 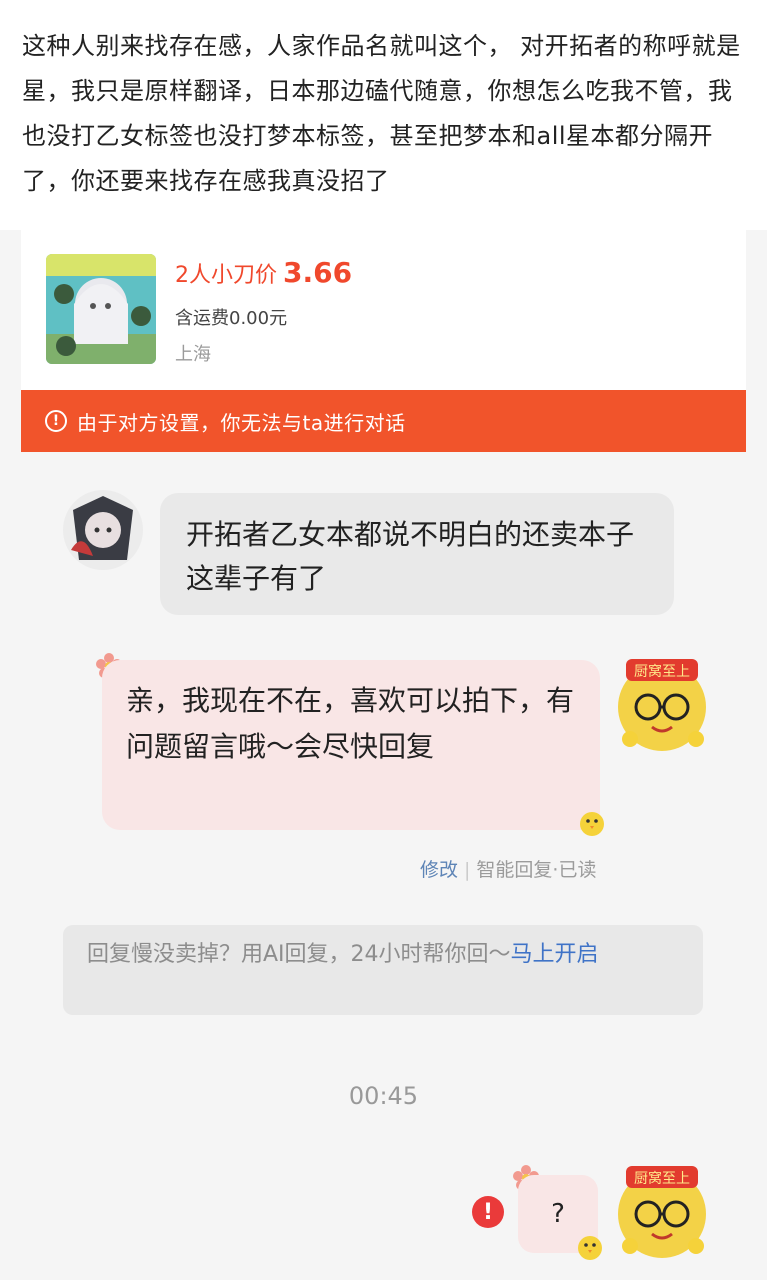 What do you see at coordinates (299, 954) in the screenshot?
I see `ai-promo-text: 回复慢没卖掉？用AI回复，24小时帮你回～` at bounding box center [299, 954].